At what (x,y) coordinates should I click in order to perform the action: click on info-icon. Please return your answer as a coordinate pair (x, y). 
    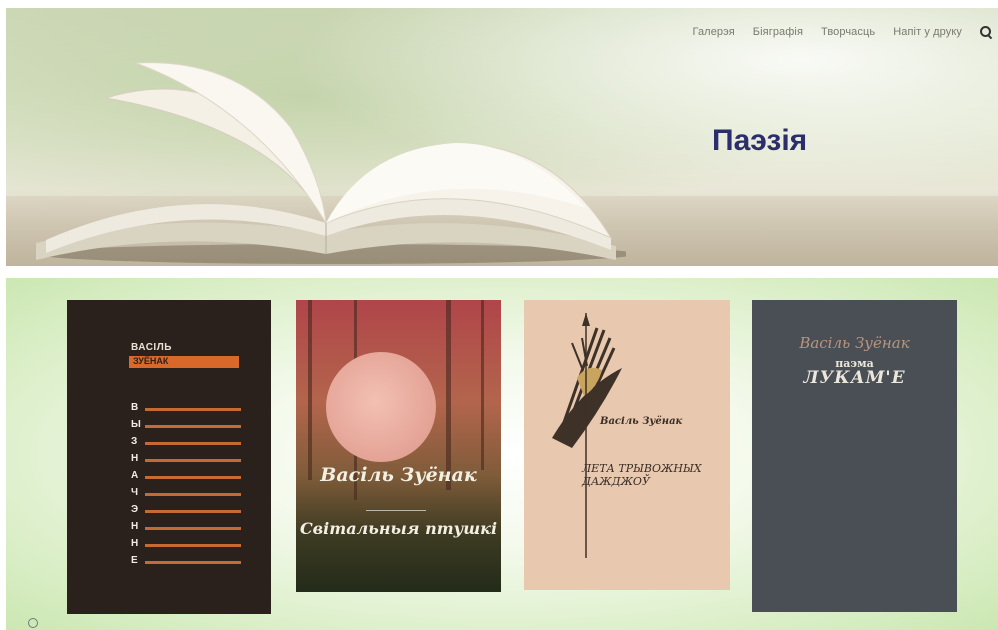
    Looking at the image, I should click on (33, 623).